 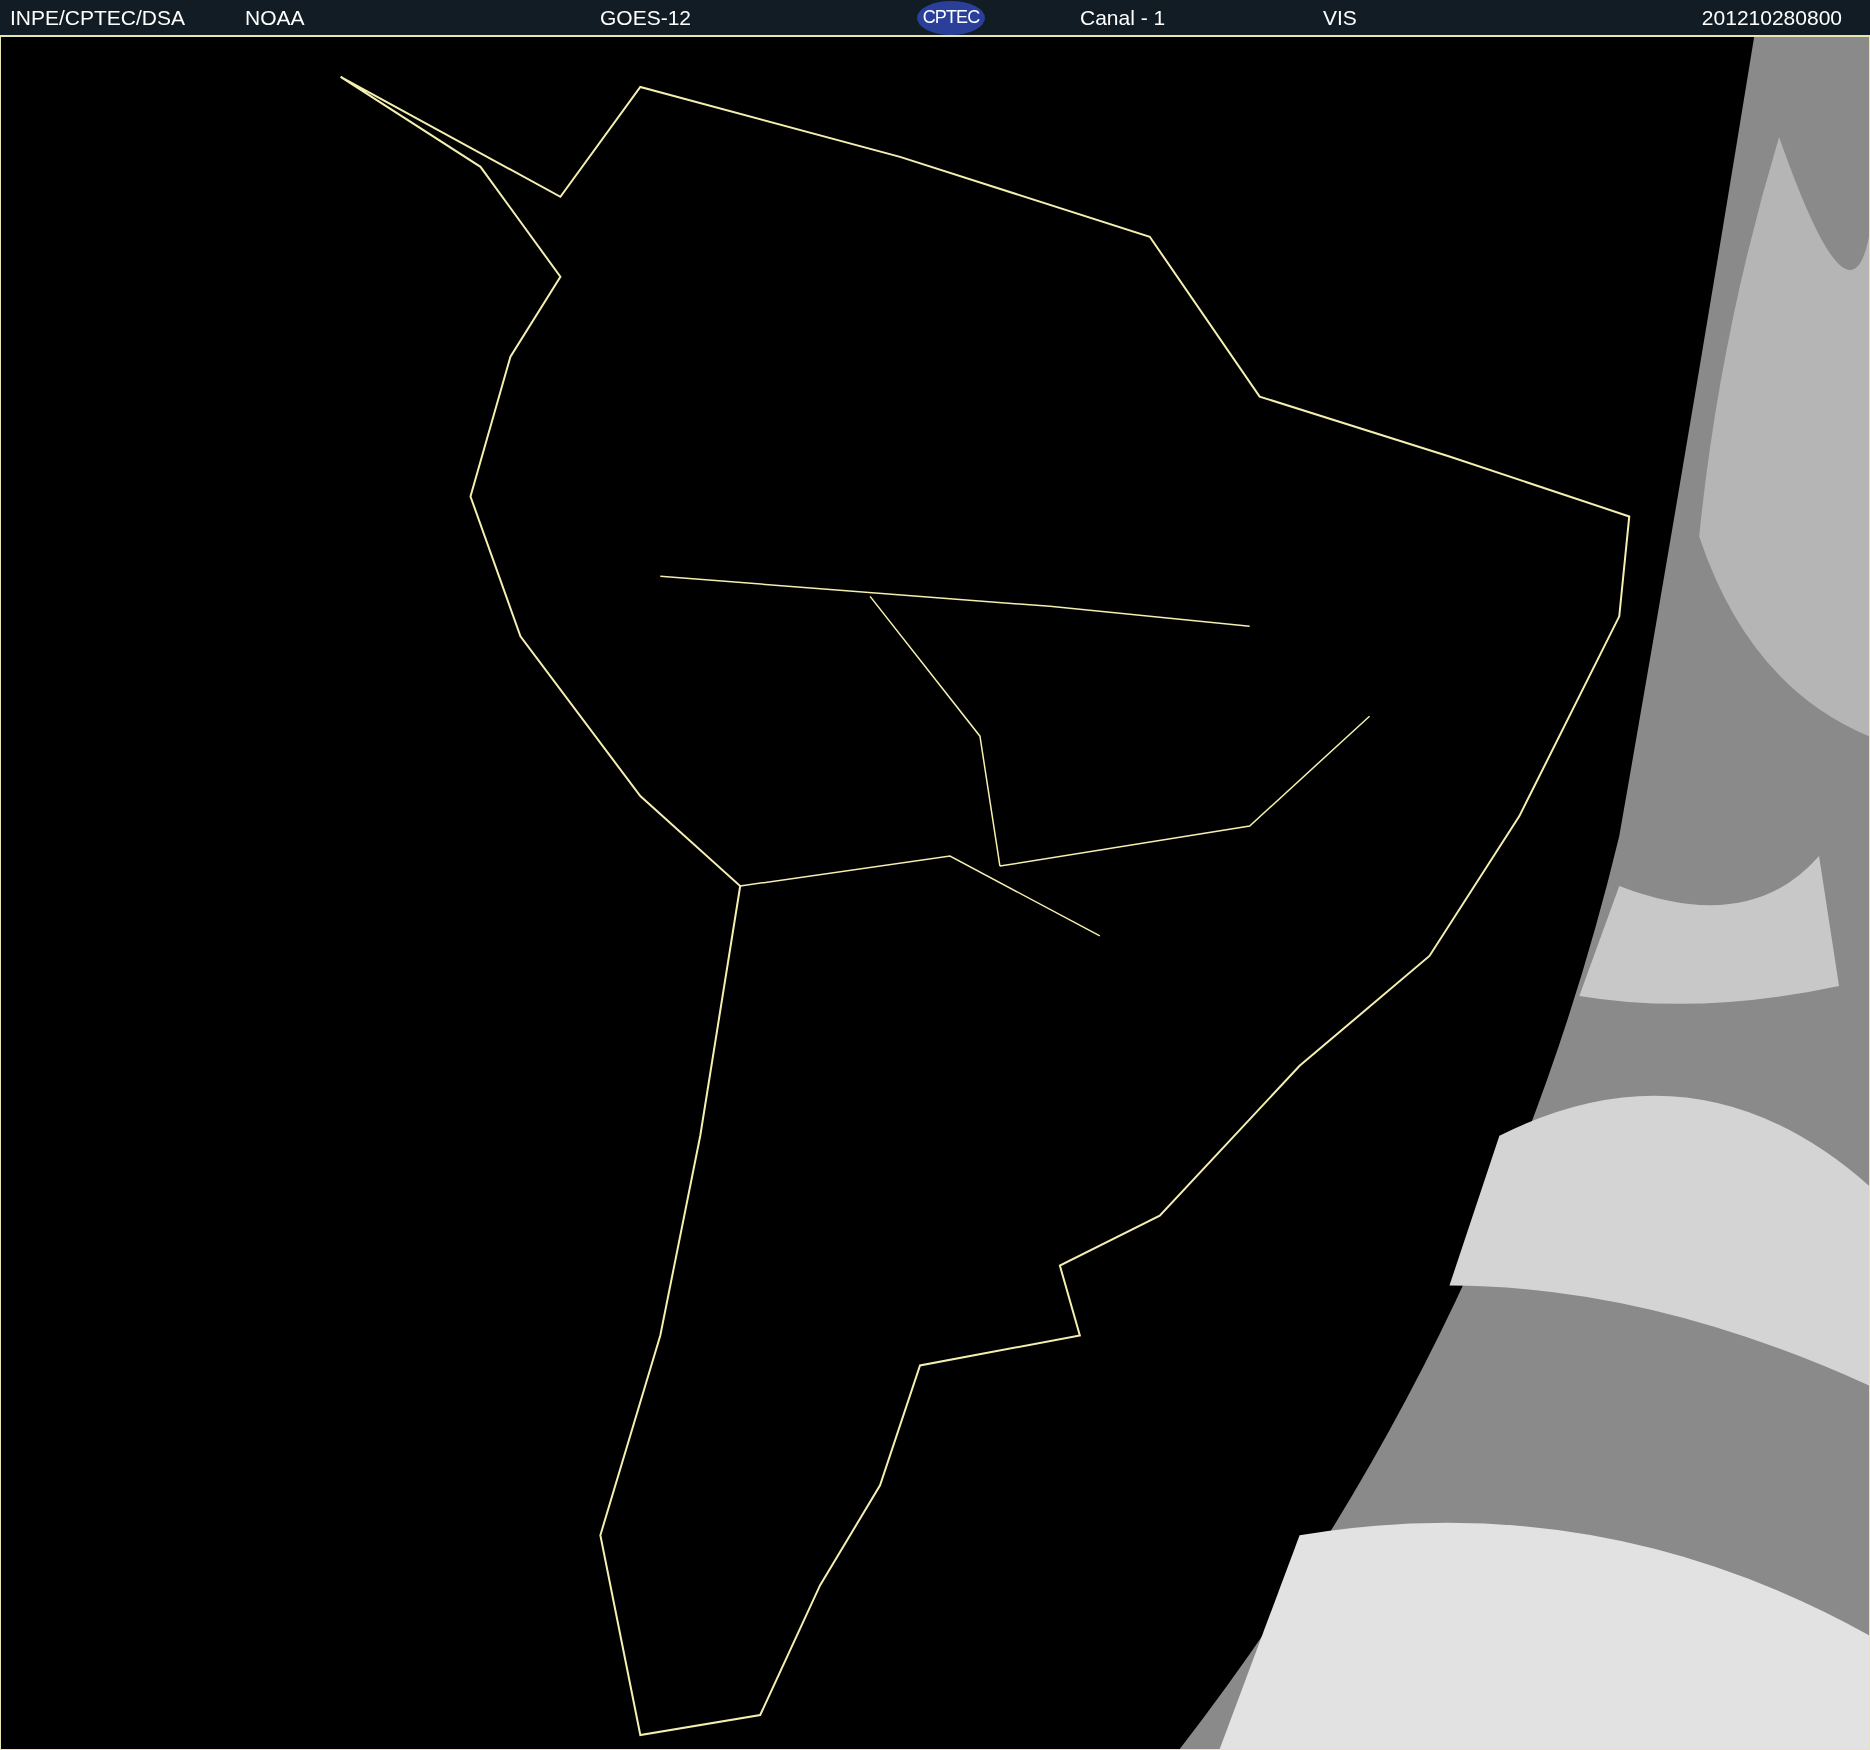 What do you see at coordinates (1771, 17) in the screenshot?
I see `timestamp-label: 201210280800` at bounding box center [1771, 17].